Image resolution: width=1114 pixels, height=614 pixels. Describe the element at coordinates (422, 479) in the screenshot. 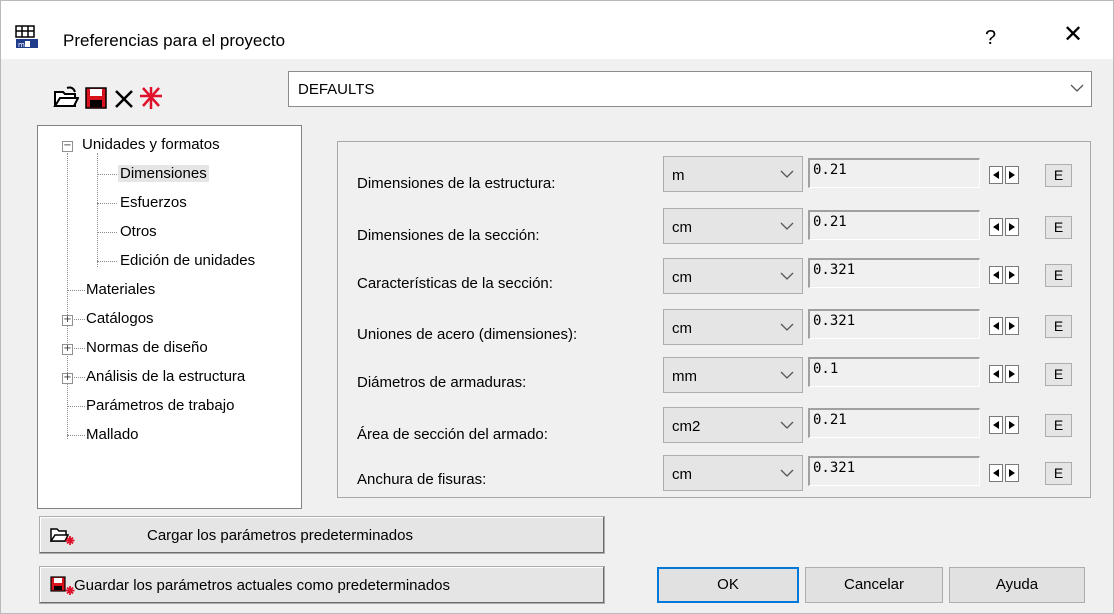

I see `row-label: Anchura de fisuras:` at that location.